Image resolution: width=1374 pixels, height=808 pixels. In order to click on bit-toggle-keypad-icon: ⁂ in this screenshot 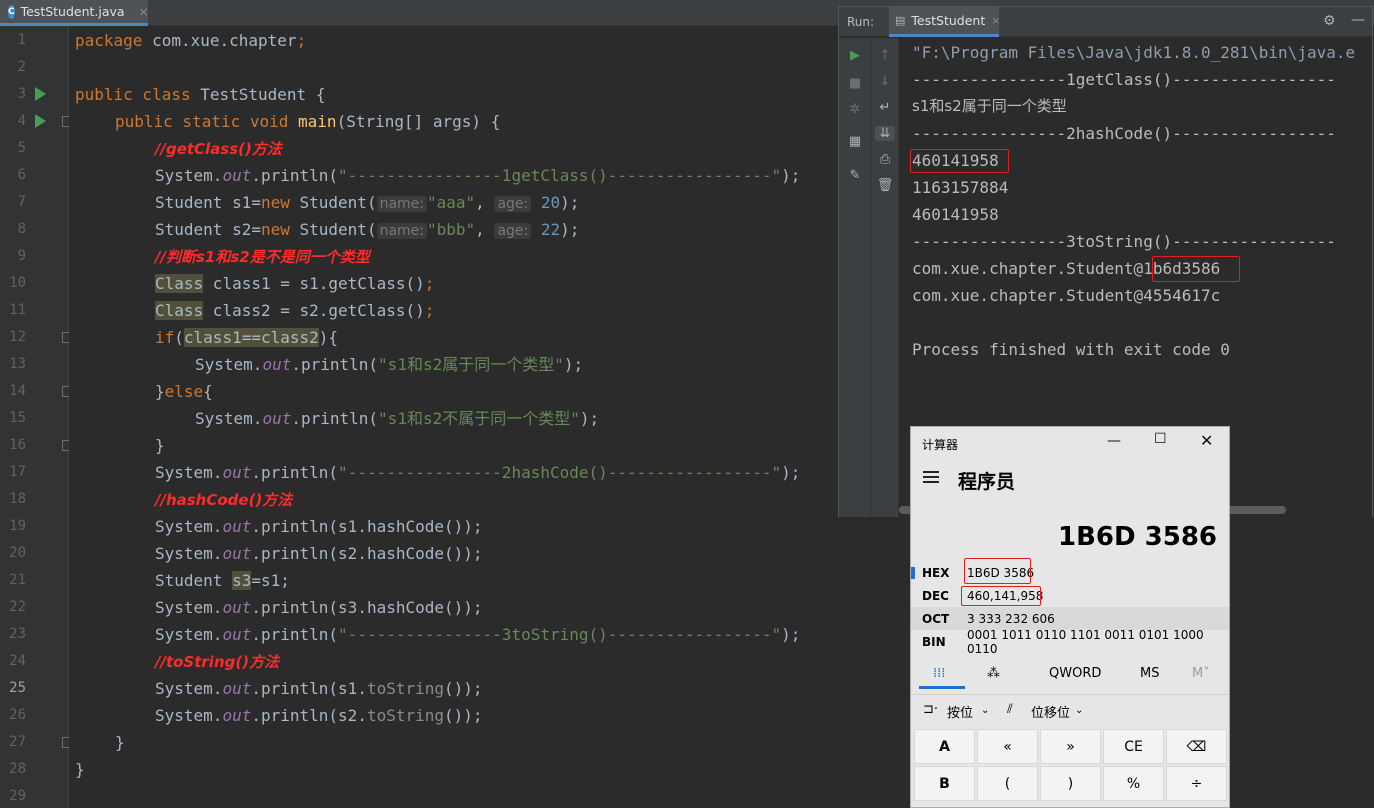, I will do `click(993, 673)`.